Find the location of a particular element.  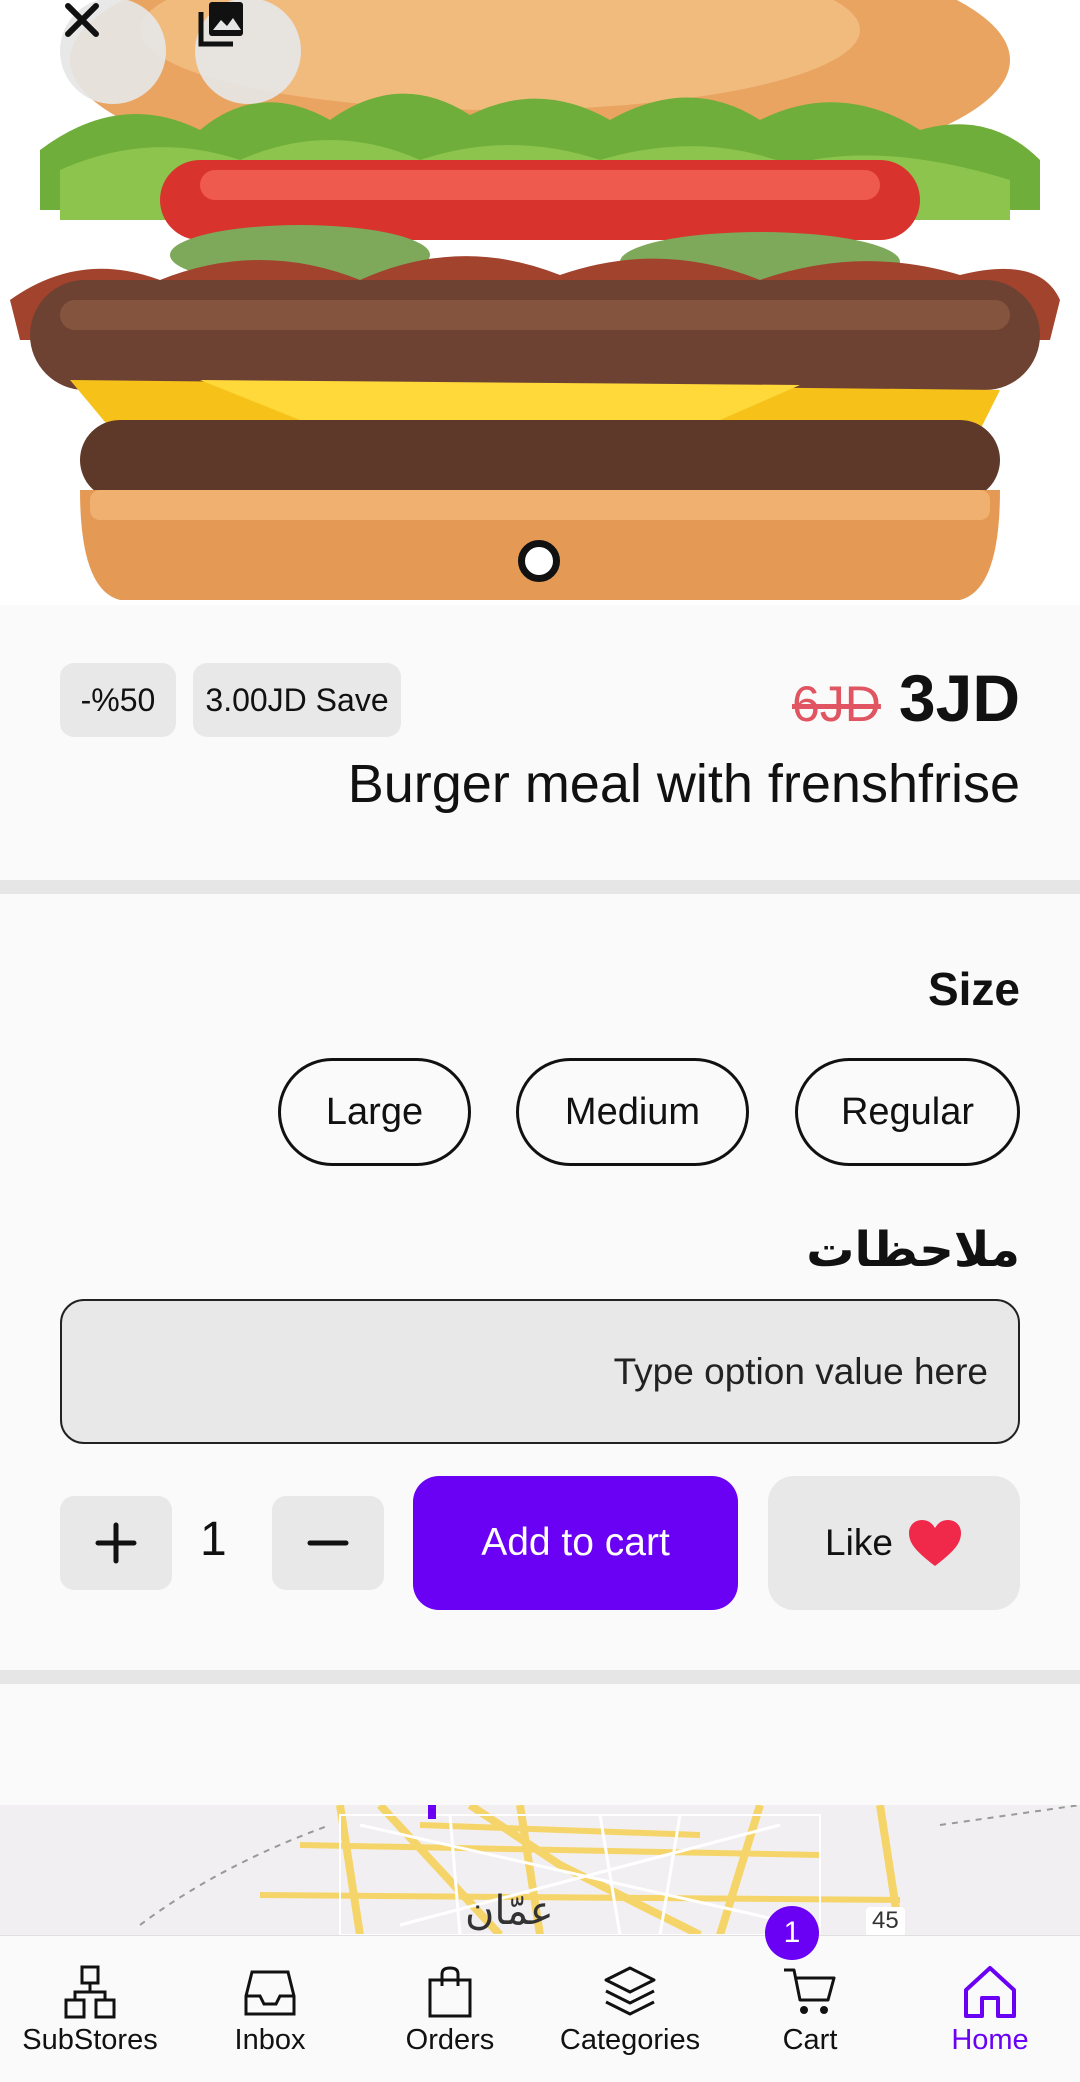

nav-label: Categories is located at coordinates (630, 2040).